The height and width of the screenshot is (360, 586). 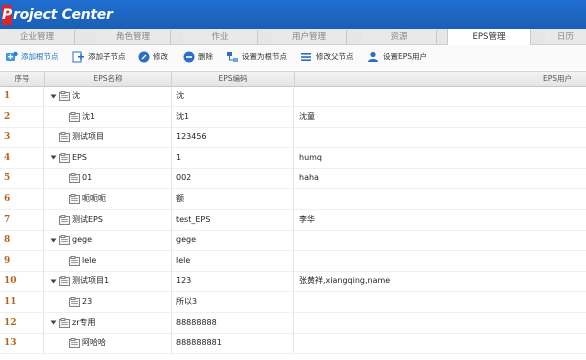 What do you see at coordinates (108, 281) in the screenshot?
I see `eps-name-cell: 测试项目1` at bounding box center [108, 281].